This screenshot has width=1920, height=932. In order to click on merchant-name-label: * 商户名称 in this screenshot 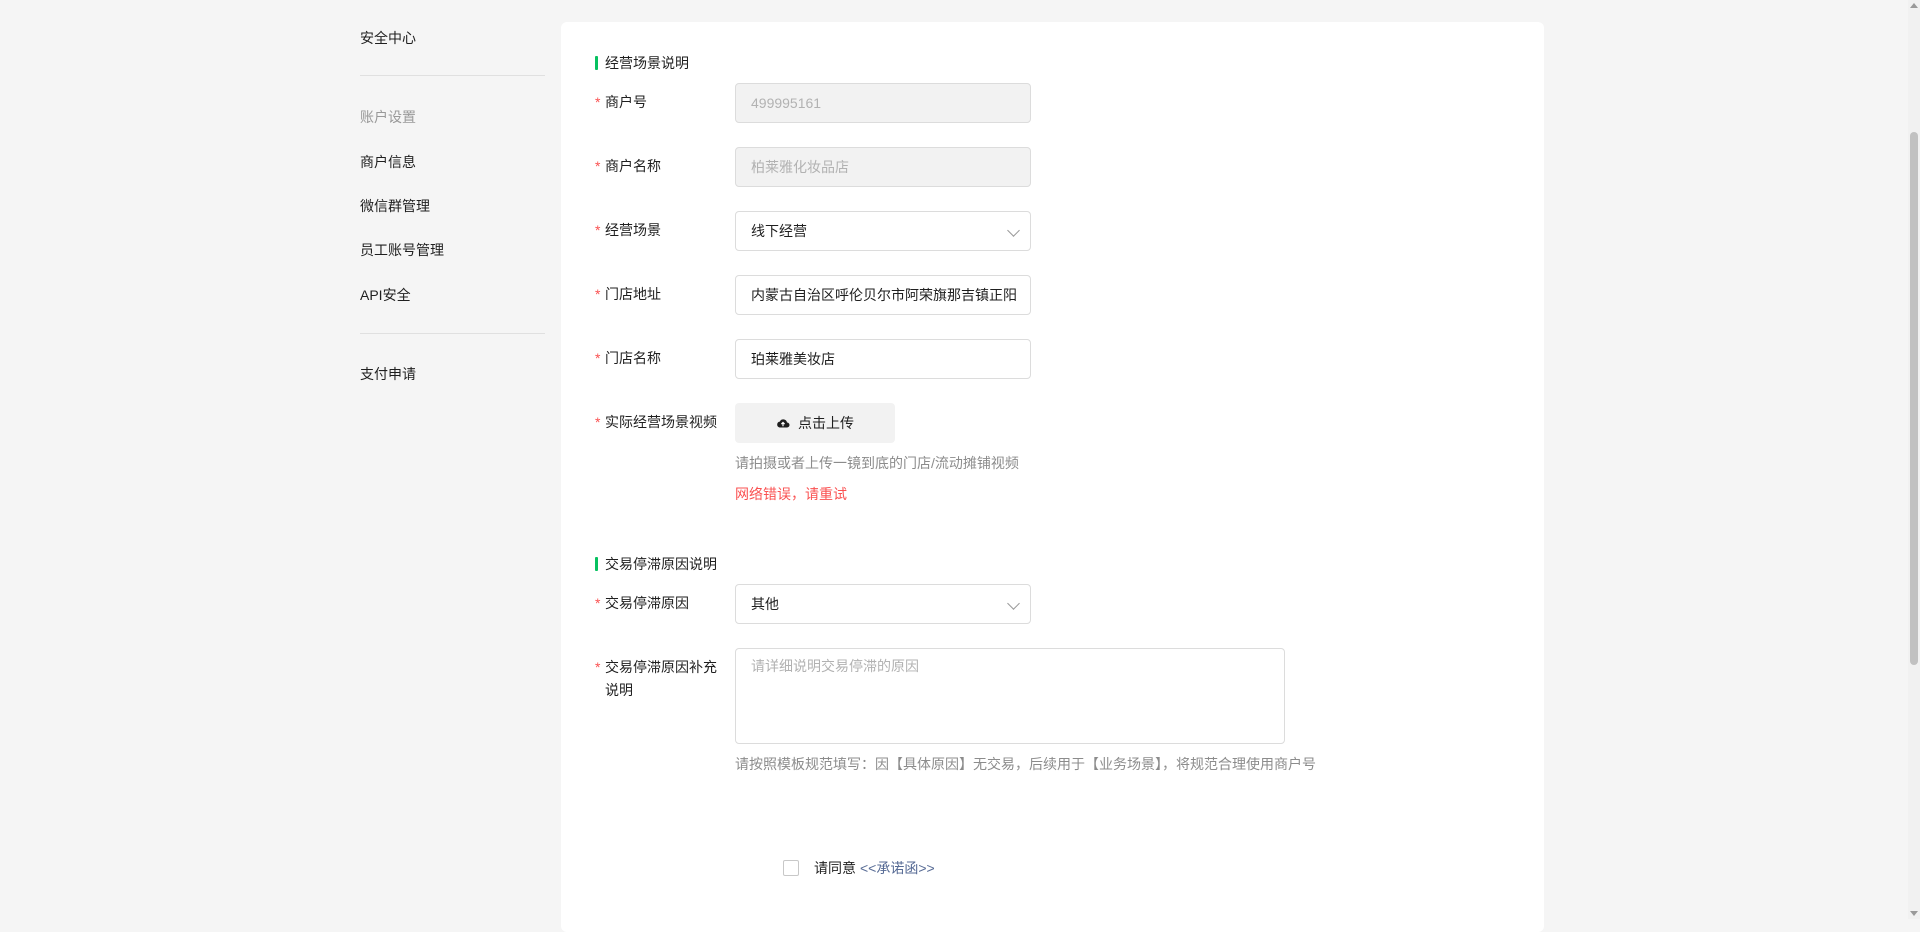, I will do `click(665, 166)`.